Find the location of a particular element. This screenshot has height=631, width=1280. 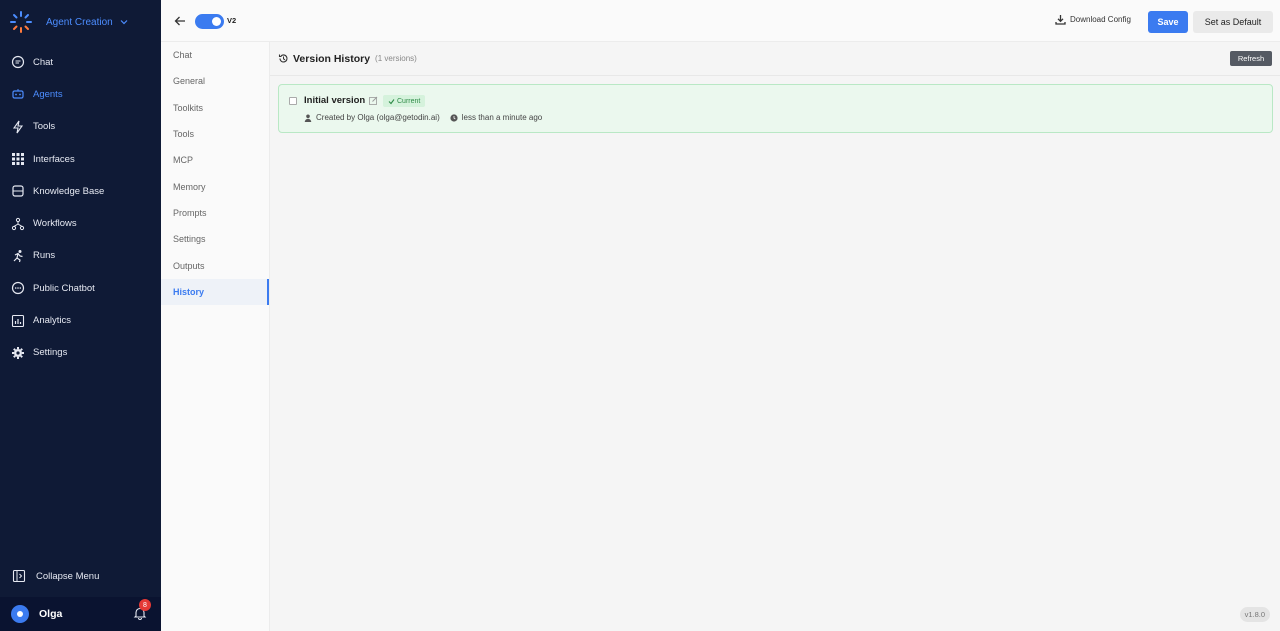

save-button: Save is located at coordinates (1168, 22).